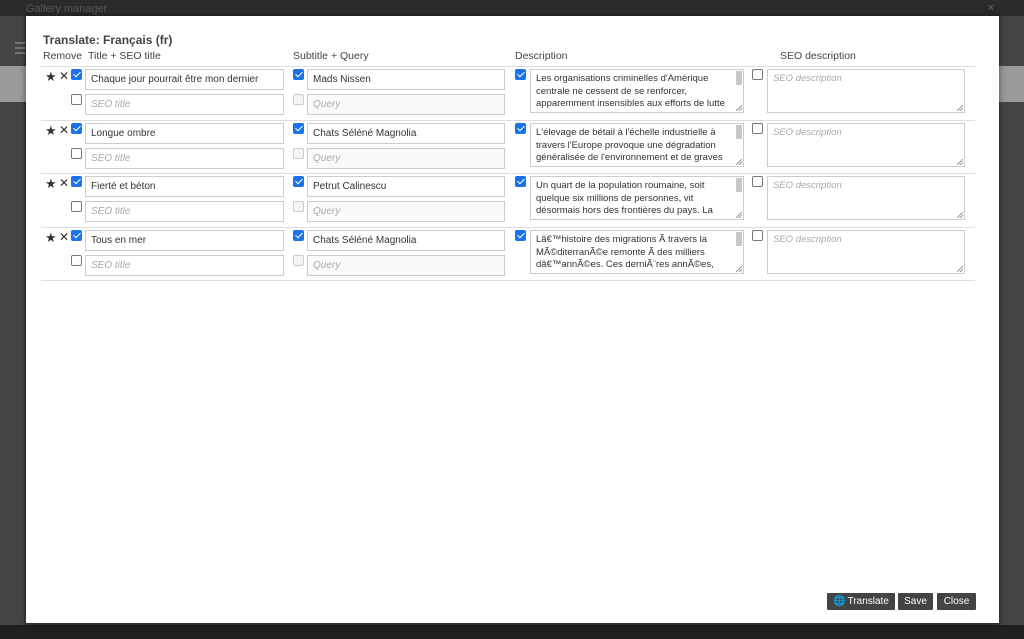  Describe the element at coordinates (839, 601) in the screenshot. I see `globe-icon: 🌐` at that location.